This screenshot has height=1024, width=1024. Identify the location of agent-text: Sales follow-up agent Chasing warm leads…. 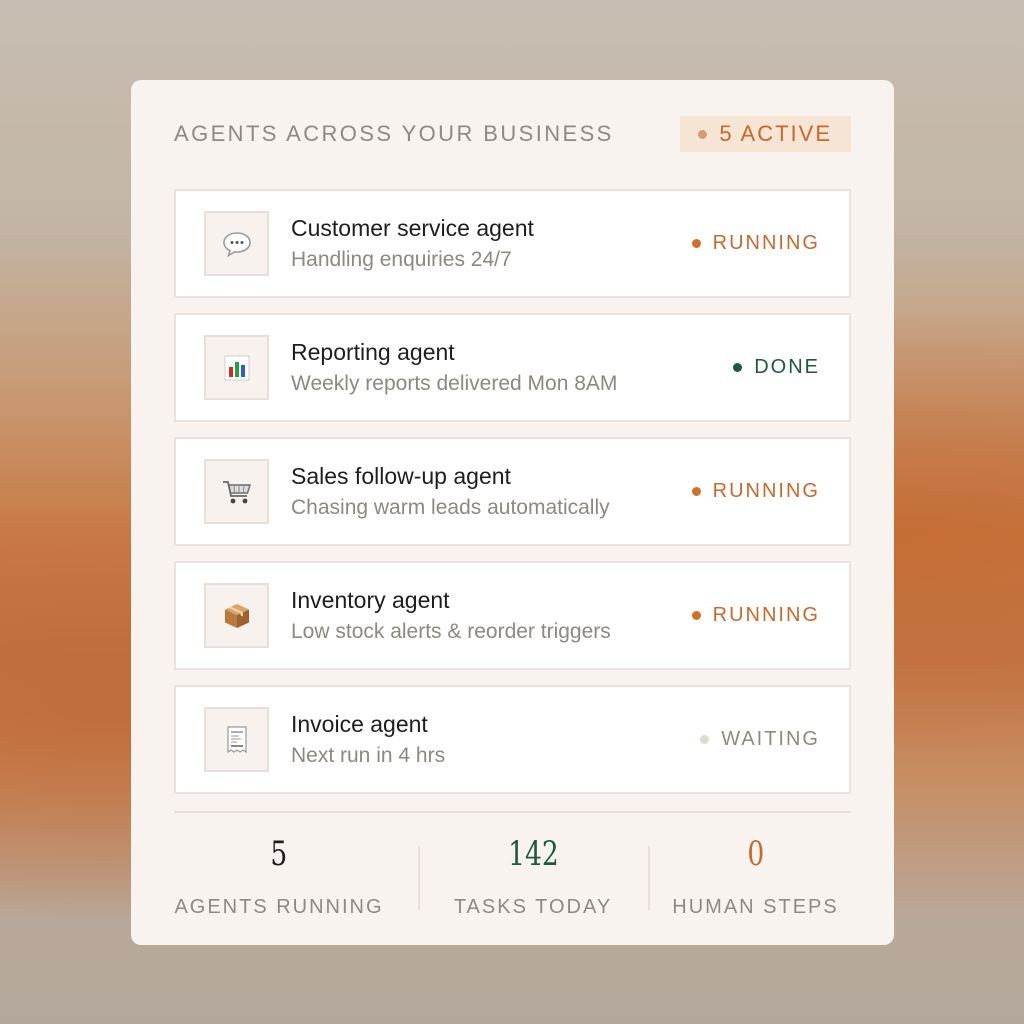
(450, 492).